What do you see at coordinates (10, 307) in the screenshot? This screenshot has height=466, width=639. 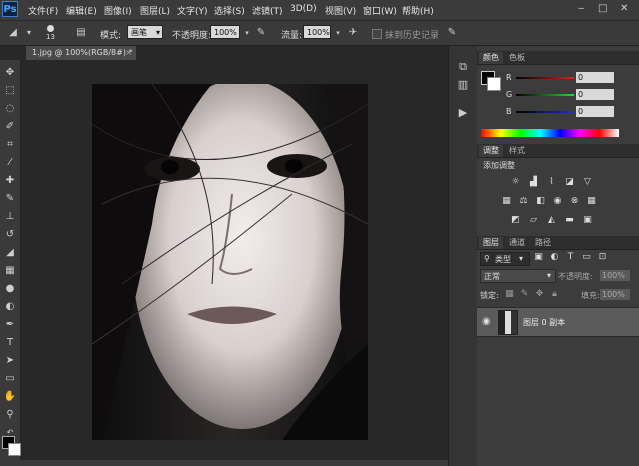 I see `dodge-tool-icon: ◐` at bounding box center [10, 307].